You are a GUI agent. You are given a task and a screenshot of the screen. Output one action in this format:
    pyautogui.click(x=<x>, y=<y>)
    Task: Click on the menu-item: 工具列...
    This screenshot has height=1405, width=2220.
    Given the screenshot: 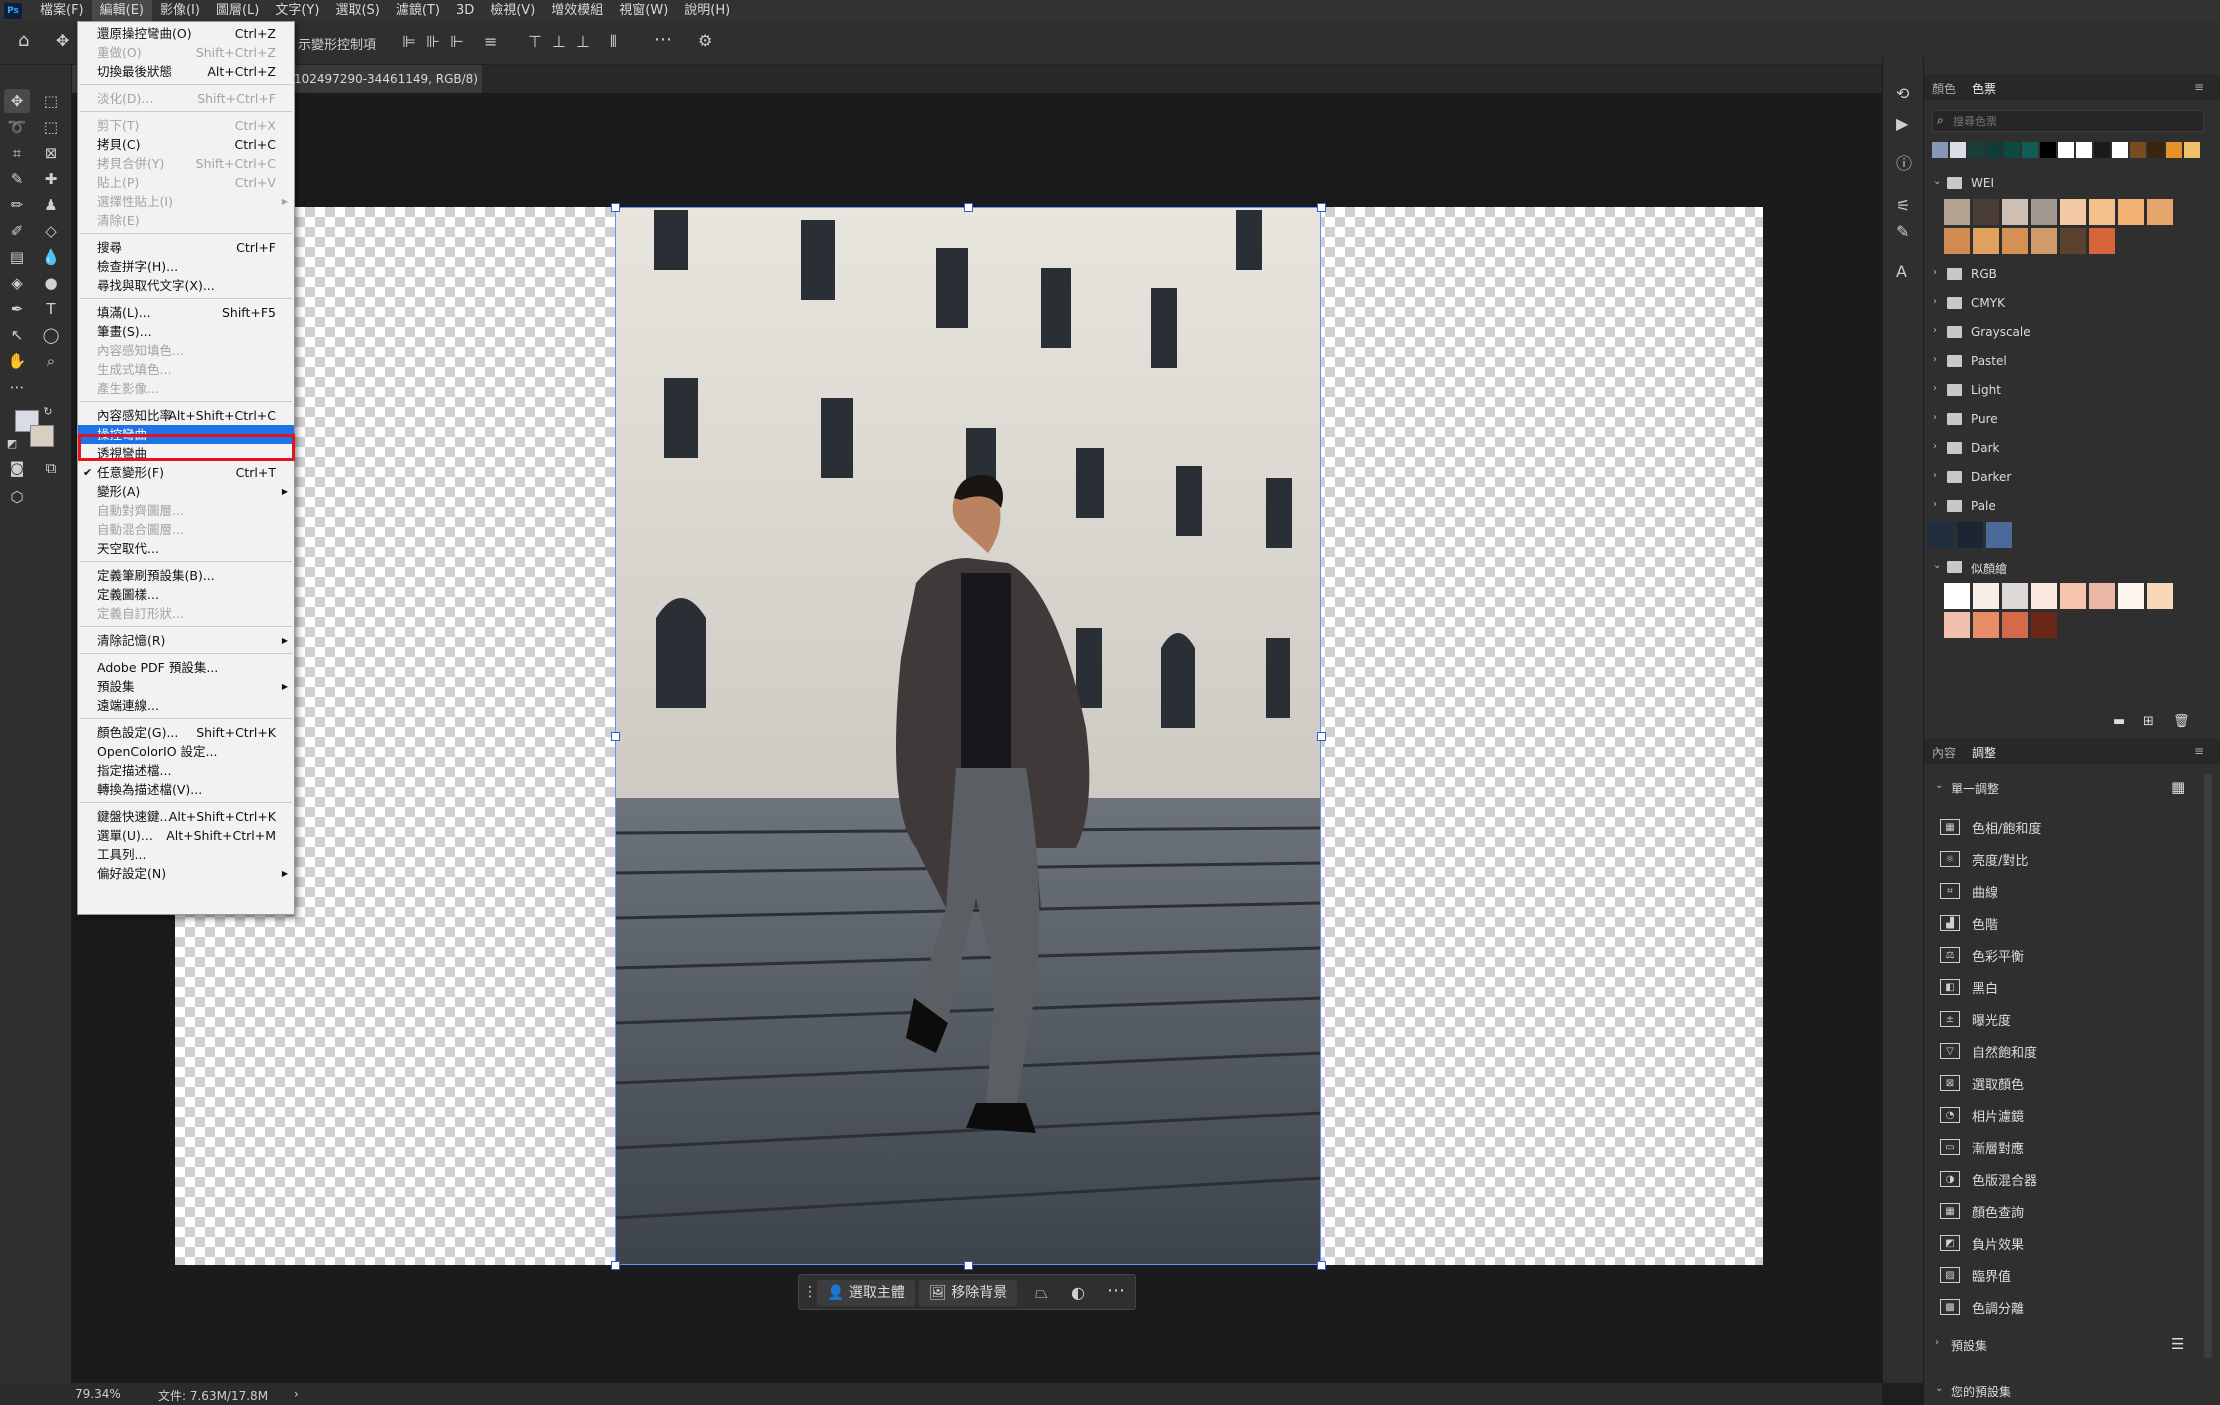 What is the action you would take?
    pyautogui.click(x=186, y=854)
    